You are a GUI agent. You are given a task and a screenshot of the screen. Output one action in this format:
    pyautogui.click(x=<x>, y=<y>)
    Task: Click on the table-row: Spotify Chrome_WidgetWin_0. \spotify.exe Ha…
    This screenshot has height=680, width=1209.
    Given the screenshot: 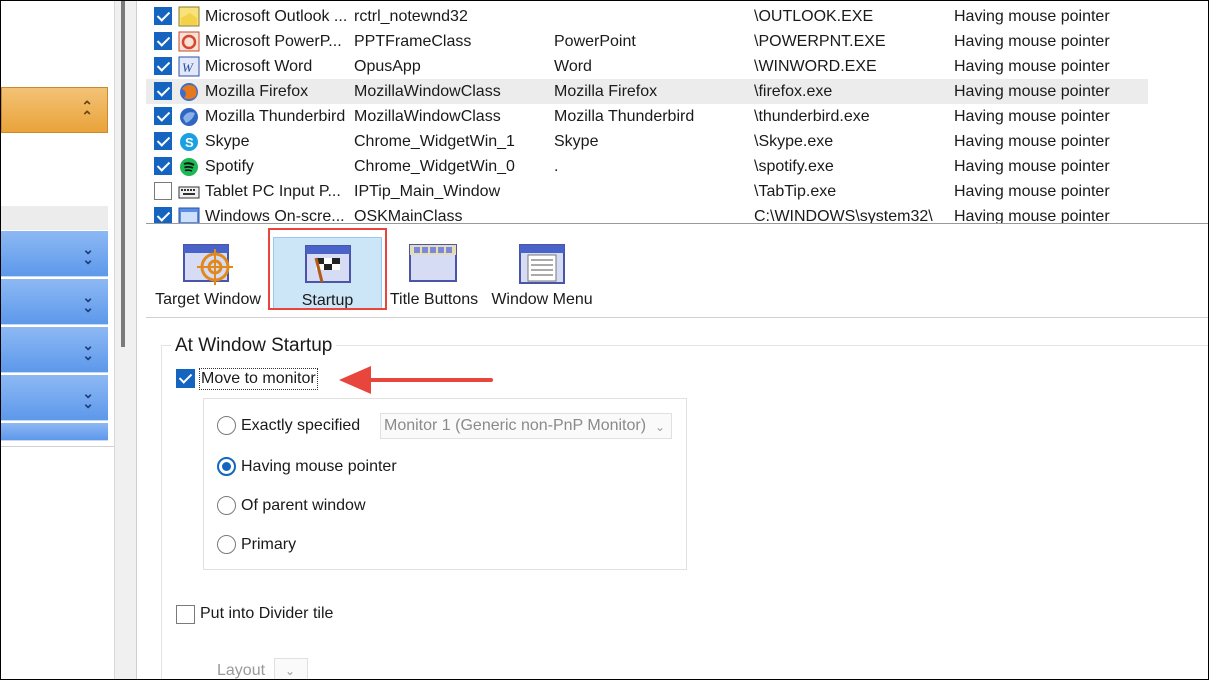 What is the action you would take?
    pyautogui.click(x=647, y=166)
    